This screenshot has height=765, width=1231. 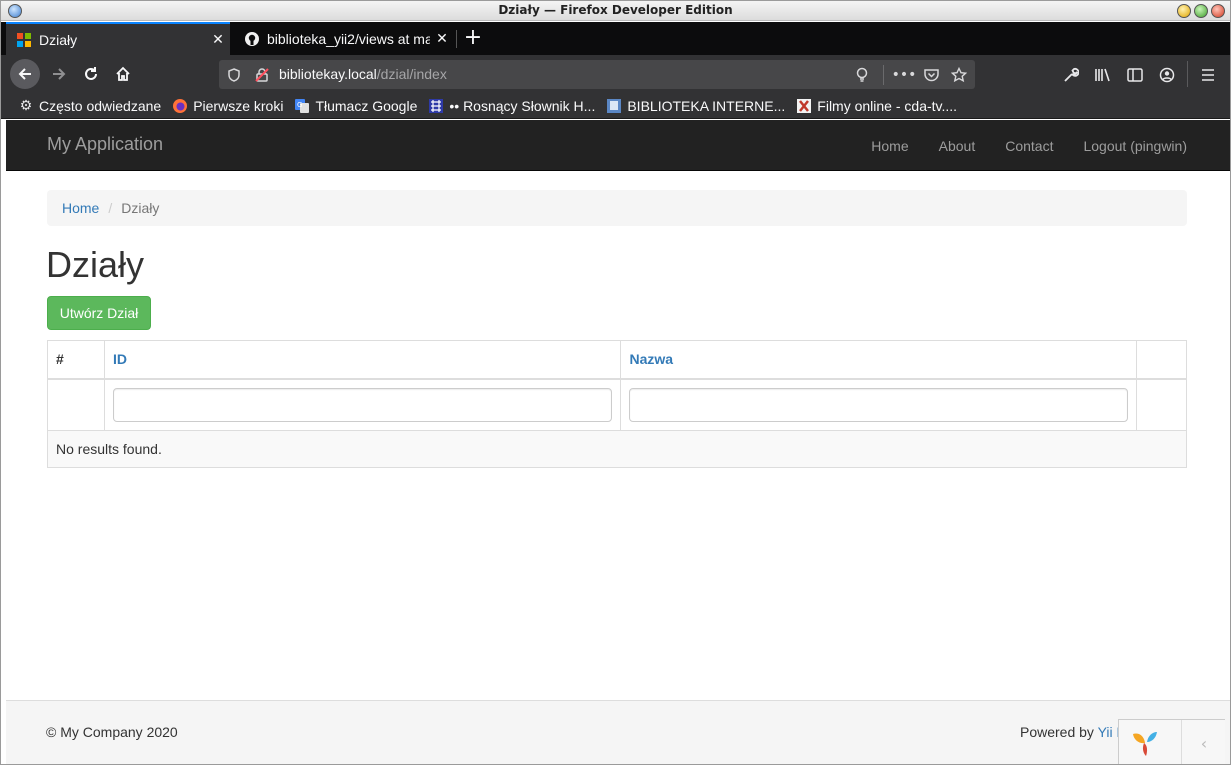 I want to click on home-icon, so click(x=123, y=73).